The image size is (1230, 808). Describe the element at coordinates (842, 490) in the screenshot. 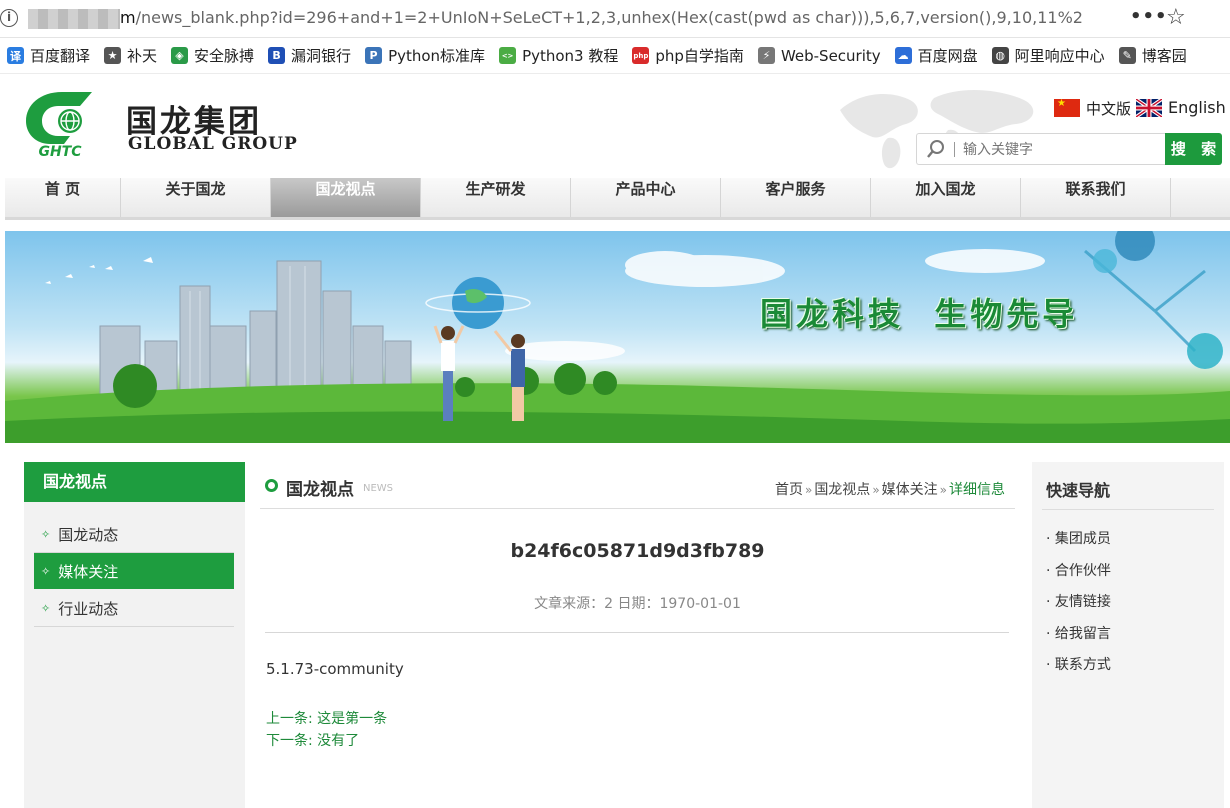

I see `breadcrumb-link: 国龙视点` at that location.